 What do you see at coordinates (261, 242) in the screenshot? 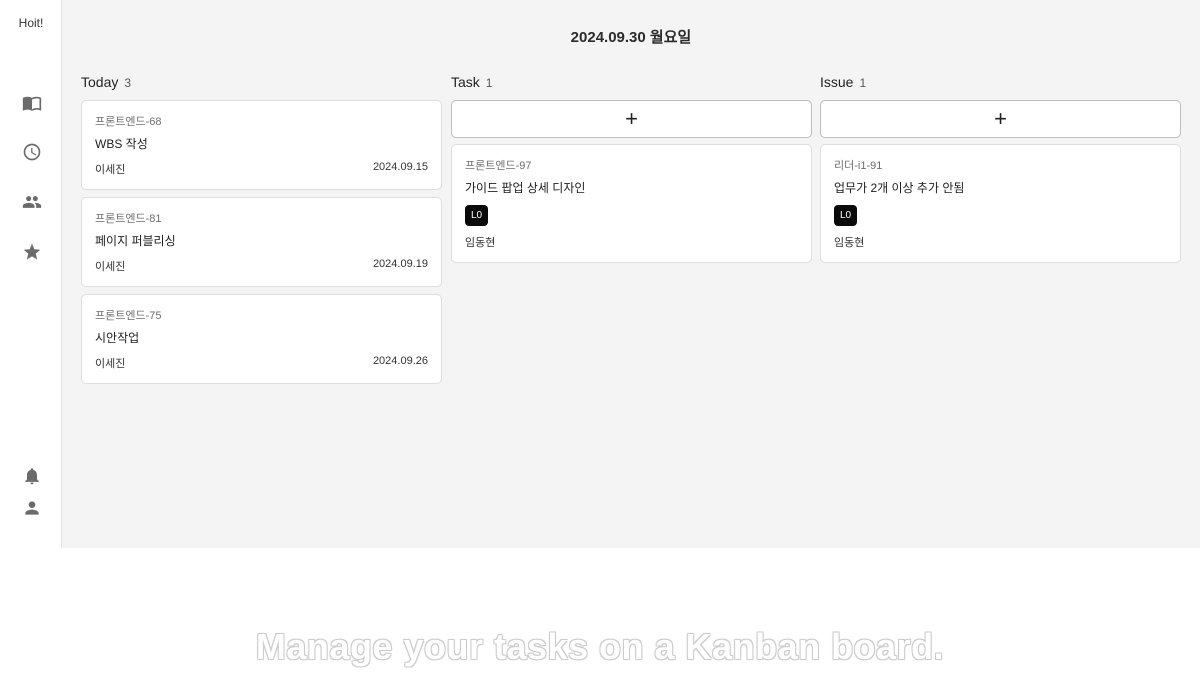
I see `task-card: 프론트엔드-81 페이지 퍼블리싱 이세진 2024.09.19` at bounding box center [261, 242].